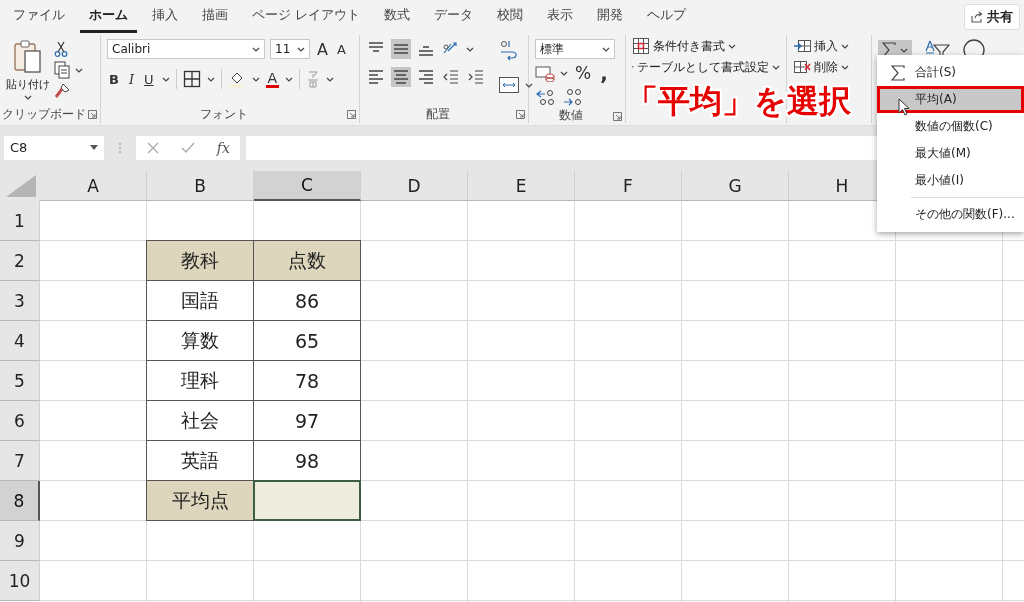  I want to click on align-center-icon, so click(401, 77).